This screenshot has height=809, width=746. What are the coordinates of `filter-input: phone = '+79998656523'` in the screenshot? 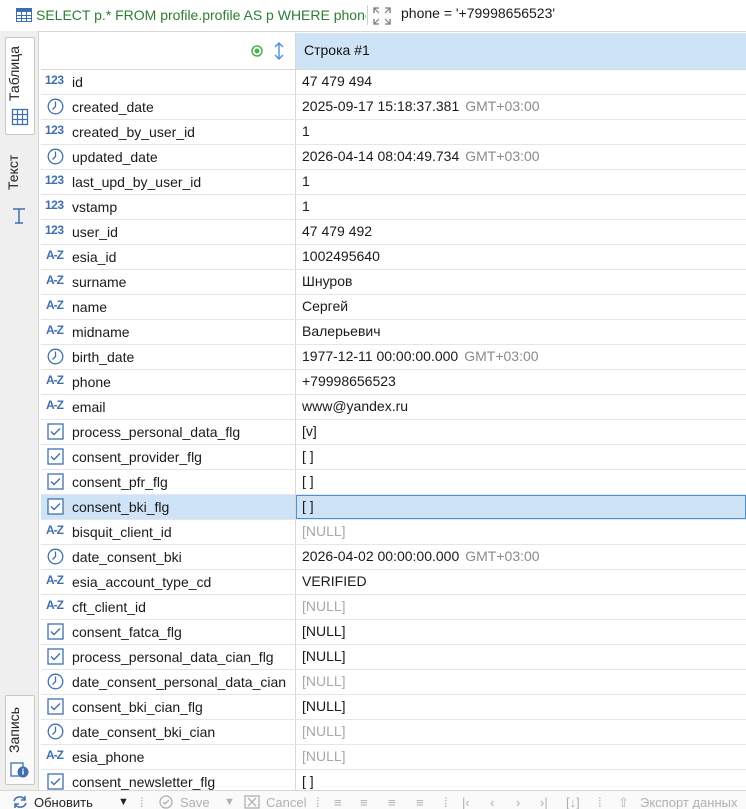 It's located at (478, 13).